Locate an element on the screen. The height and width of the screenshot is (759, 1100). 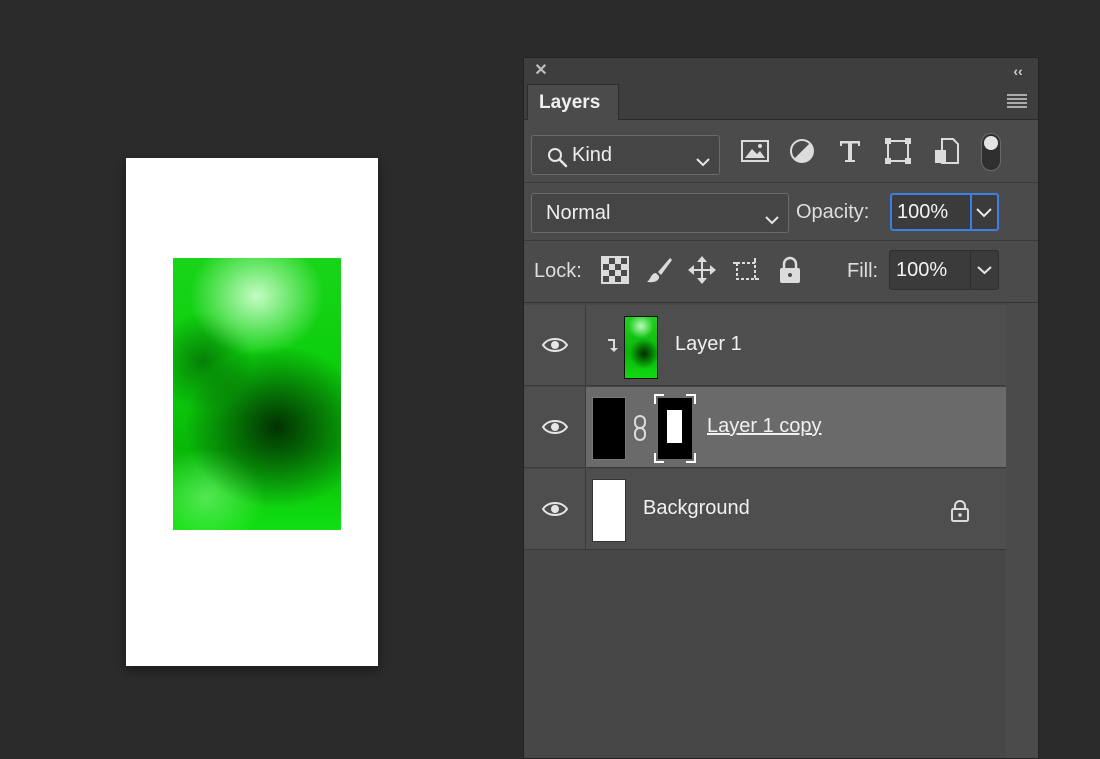
filter-toggle-switch is located at coordinates (991, 152).